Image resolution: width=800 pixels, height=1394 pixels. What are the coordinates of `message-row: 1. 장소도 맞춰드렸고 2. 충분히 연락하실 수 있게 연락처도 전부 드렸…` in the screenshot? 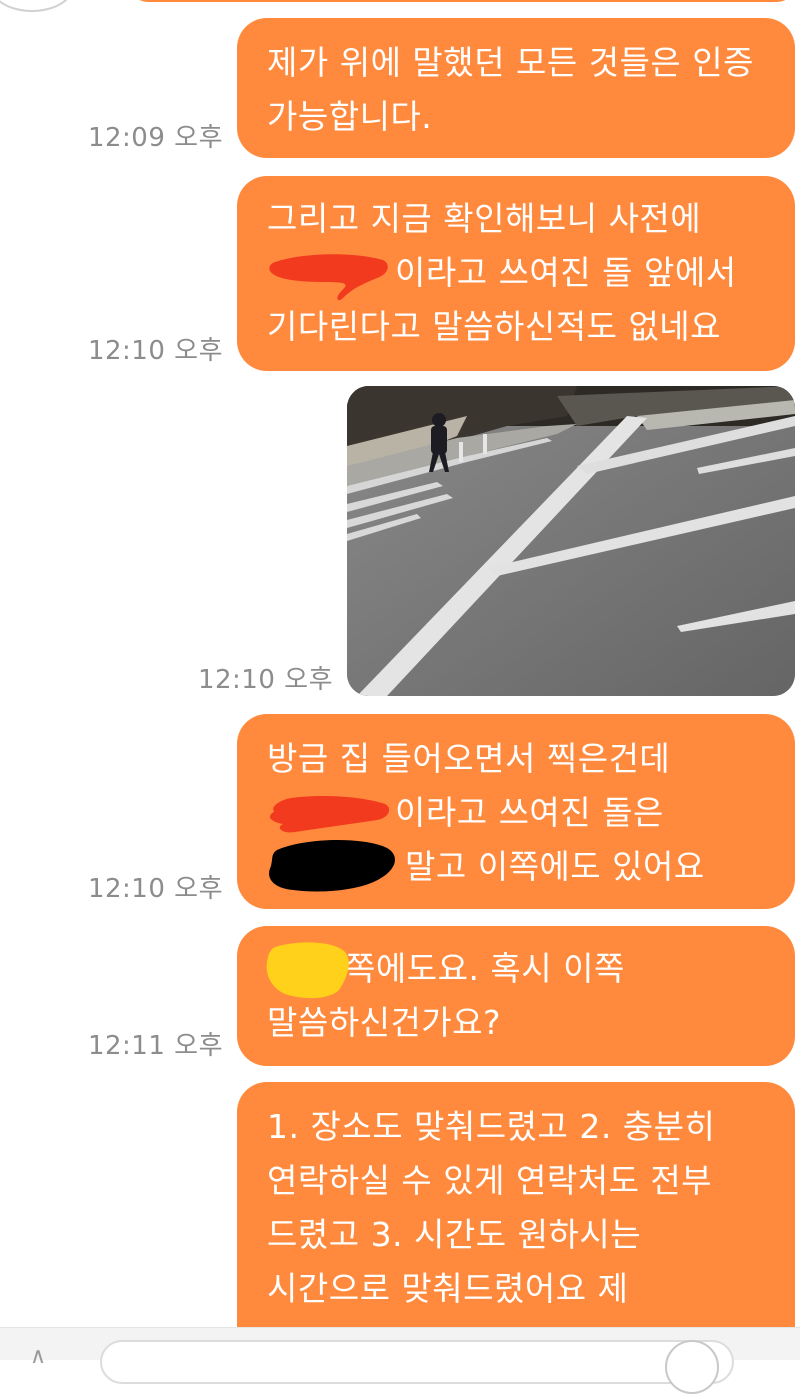 It's located at (516, 1212).